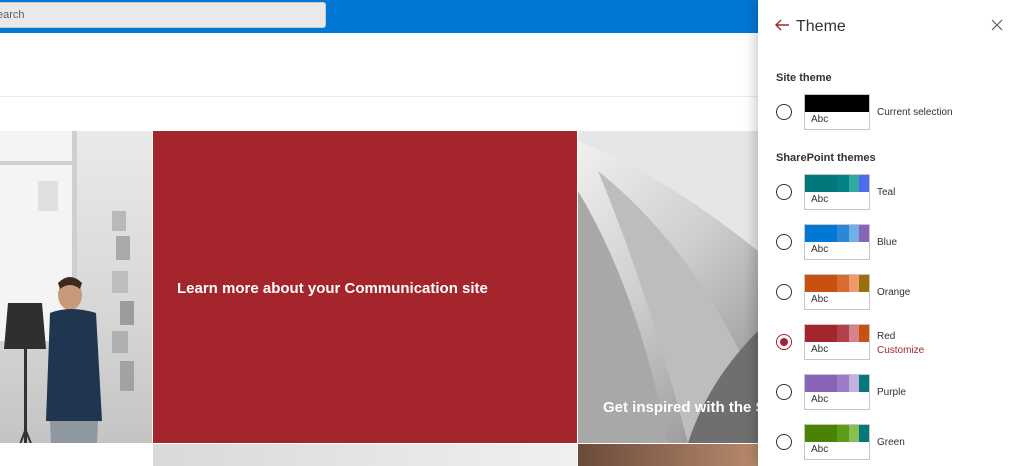 The image size is (1023, 466). Describe the element at coordinates (163, 15) in the screenshot. I see `search-input: earch` at that location.